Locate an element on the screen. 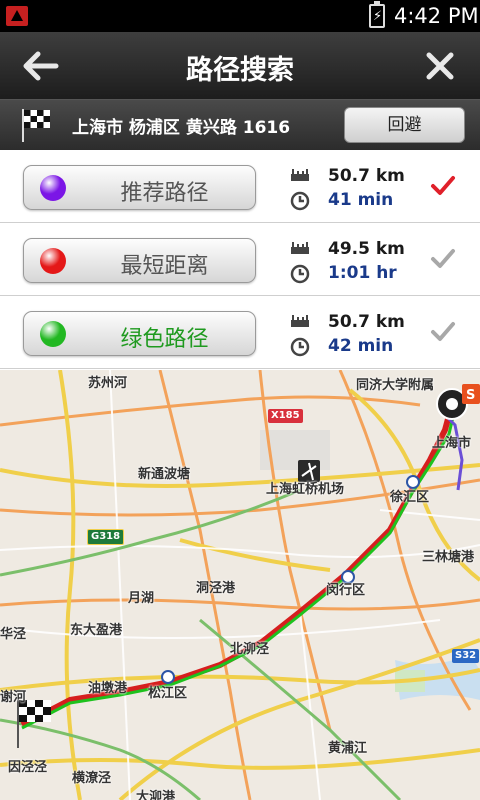  road-shield-s32: S32 is located at coordinates (466, 656).